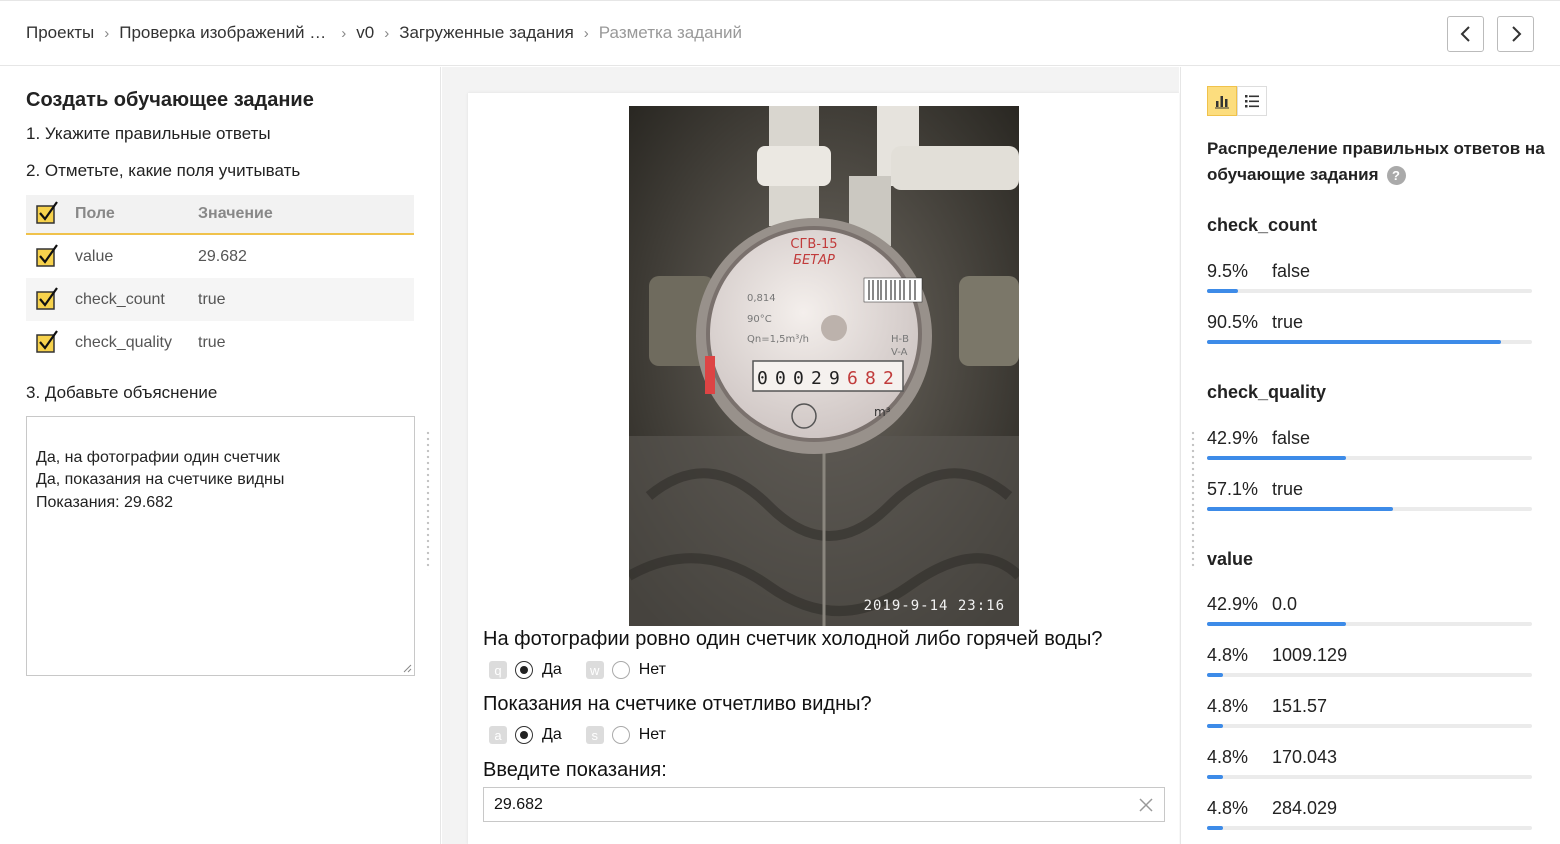  I want to click on question-one-options: q Да w Нет, so click(589, 670).